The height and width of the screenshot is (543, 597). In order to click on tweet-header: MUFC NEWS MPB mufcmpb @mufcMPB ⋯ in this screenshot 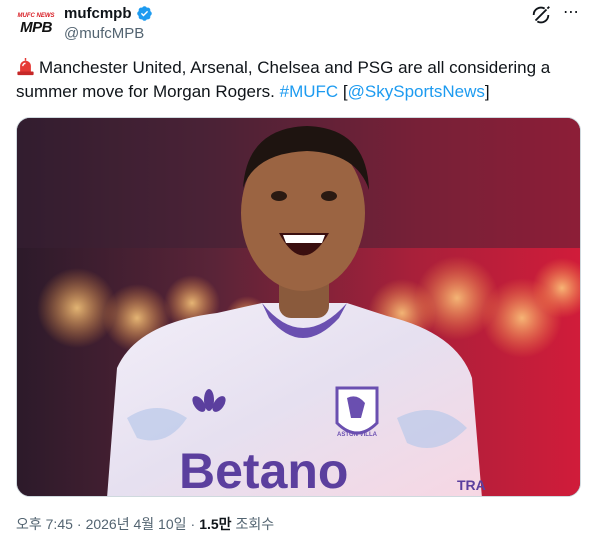, I will do `click(301, 25)`.